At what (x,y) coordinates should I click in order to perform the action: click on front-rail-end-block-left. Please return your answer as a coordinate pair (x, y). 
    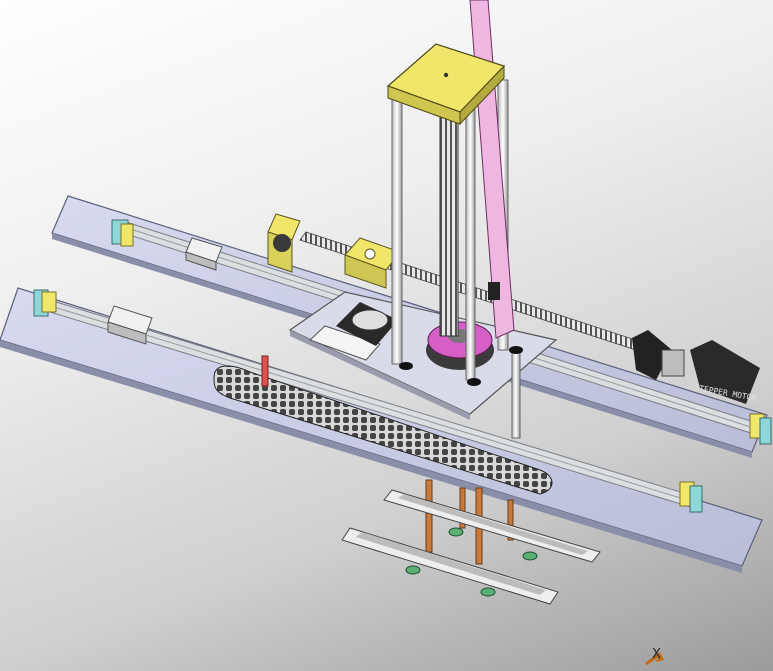
    Looking at the image, I should click on (45, 303).